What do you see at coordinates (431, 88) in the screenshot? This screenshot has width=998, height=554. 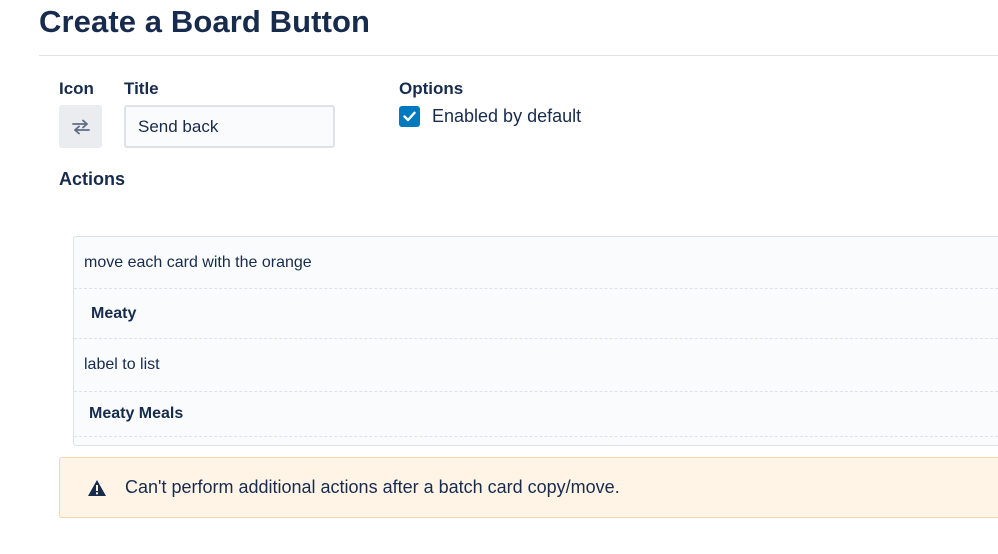 I see `options-label: Options` at bounding box center [431, 88].